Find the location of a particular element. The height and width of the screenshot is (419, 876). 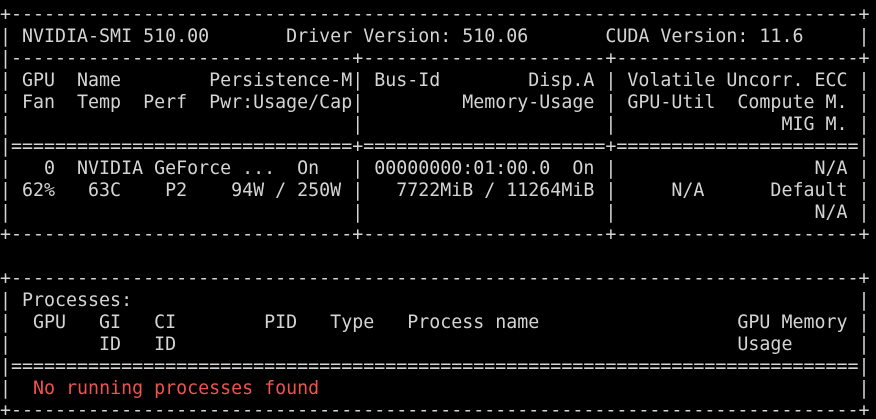

processes-title: | Processes: | is located at coordinates (435, 300).